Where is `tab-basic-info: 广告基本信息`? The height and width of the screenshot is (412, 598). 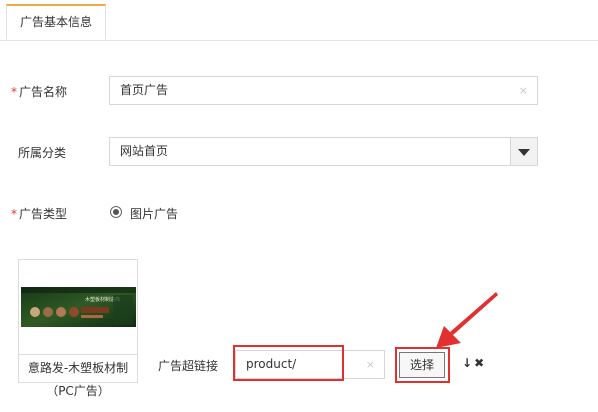
tab-basic-info: 广告基本信息 is located at coordinates (56, 22).